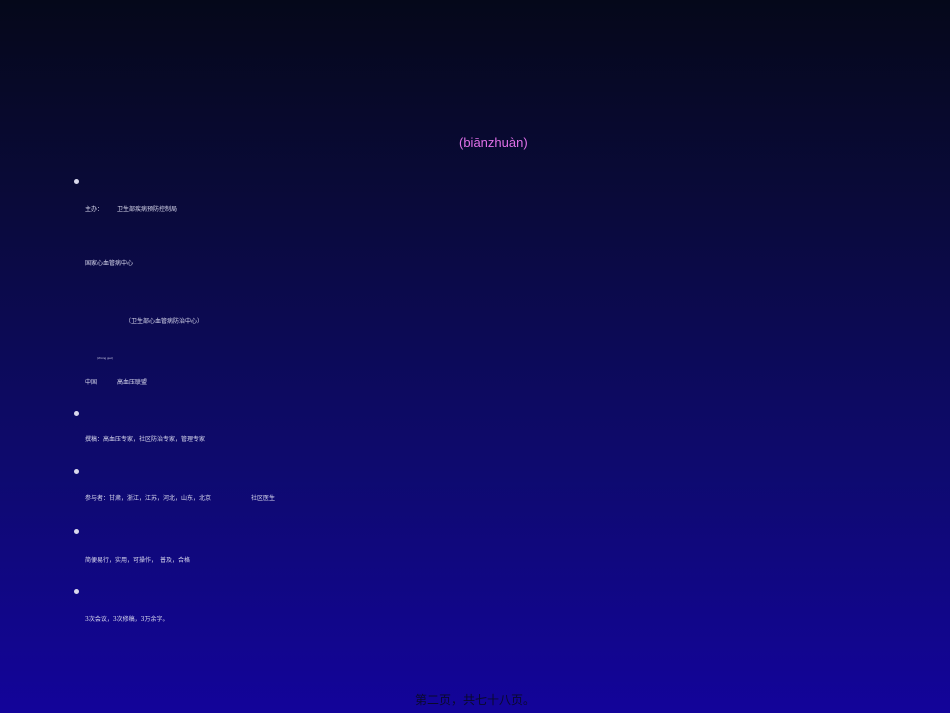  Describe the element at coordinates (148, 498) in the screenshot. I see `participants-left: 参与者：甘肃，浙江，江苏，河北，山东，北京` at that location.